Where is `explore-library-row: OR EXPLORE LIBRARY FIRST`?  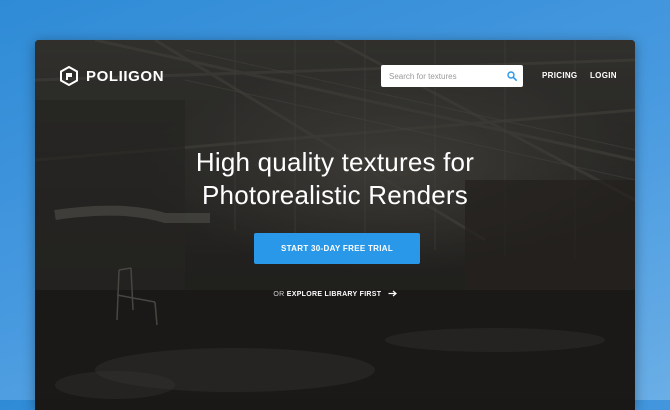
explore-library-row: OR EXPLORE LIBRARY FIRST is located at coordinates (335, 294).